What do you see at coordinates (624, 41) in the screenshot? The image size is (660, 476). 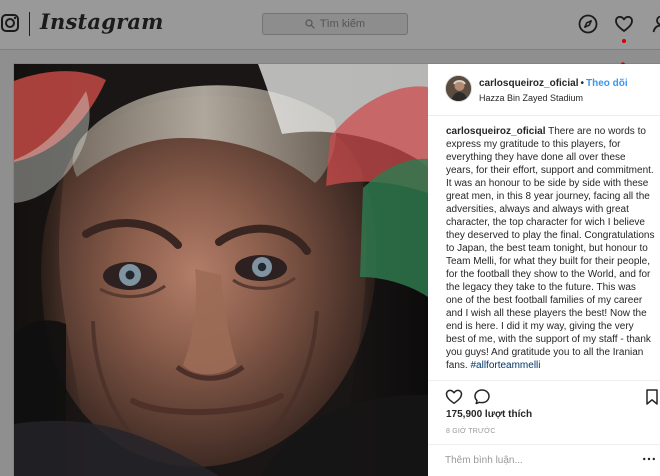 I see `notification-dot` at bounding box center [624, 41].